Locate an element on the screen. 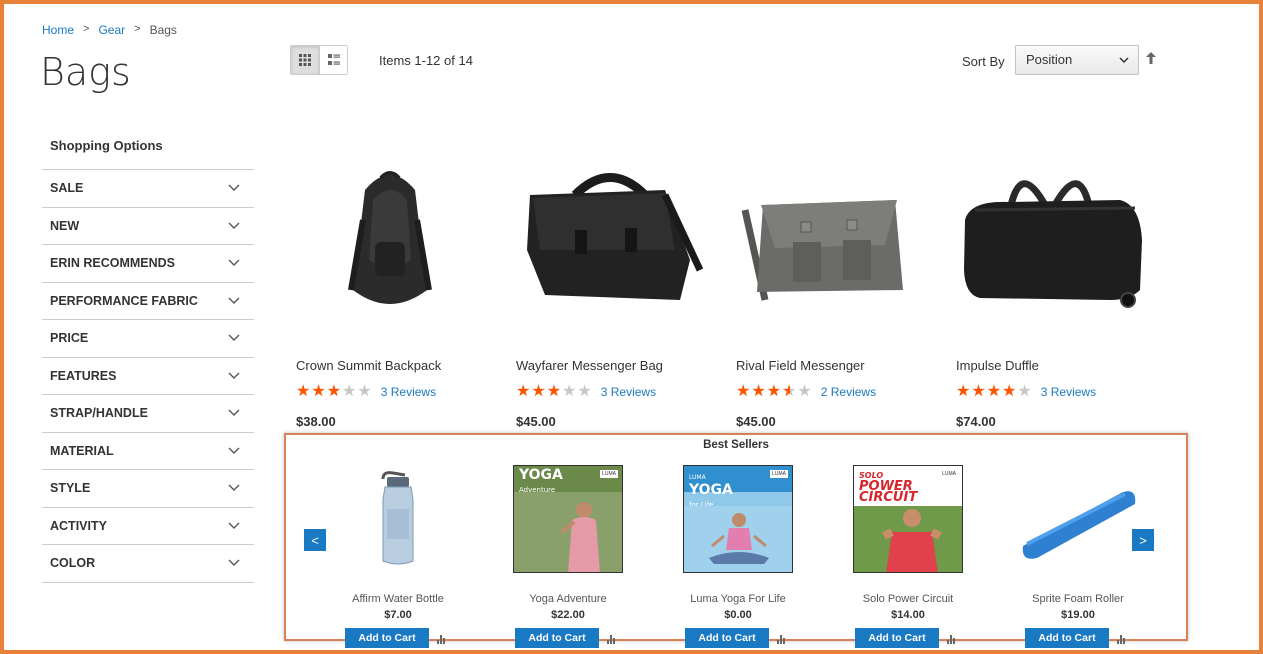 The width and height of the screenshot is (1263, 654). filter-erin-recommends: ERIN RECOMMENDS is located at coordinates (148, 264).